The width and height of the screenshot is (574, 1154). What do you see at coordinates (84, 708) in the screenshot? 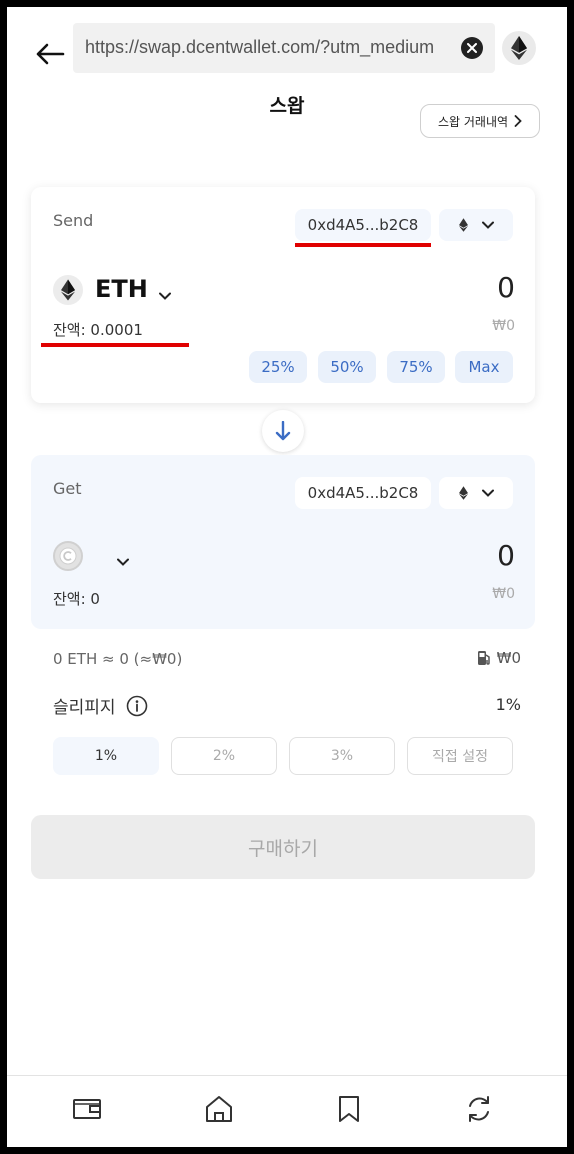
I see `slippage-label: 슬리피지` at bounding box center [84, 708].